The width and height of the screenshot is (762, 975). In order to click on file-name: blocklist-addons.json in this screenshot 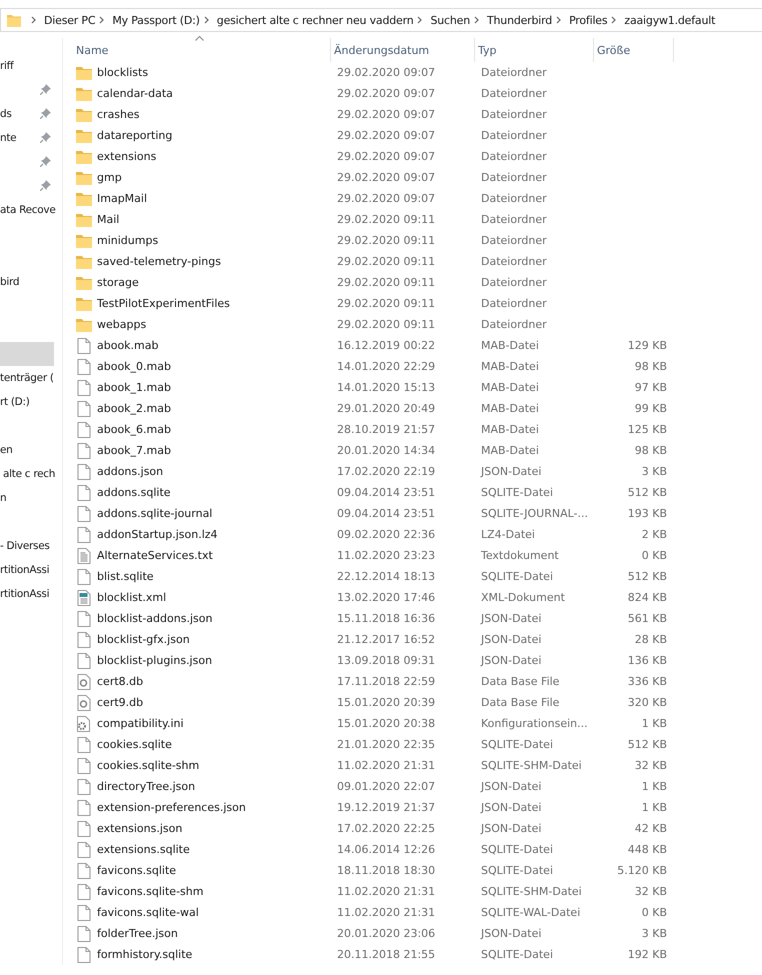, I will do `click(154, 618)`.